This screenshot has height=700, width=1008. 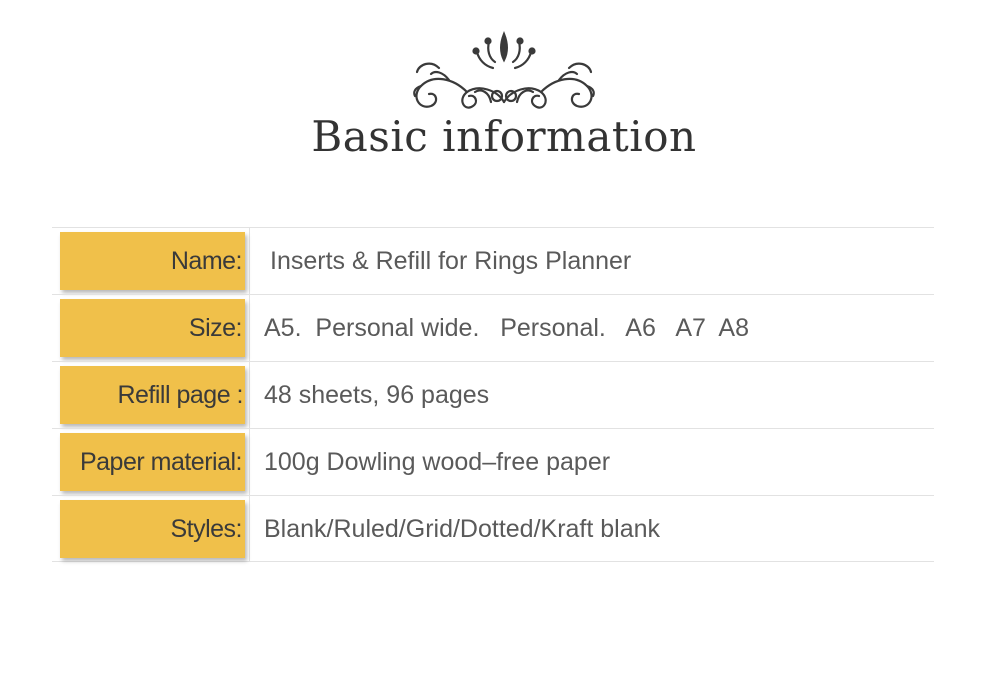 What do you see at coordinates (462, 528) in the screenshot?
I see `row-value-styles: Blank/Ruled/Grid/Dotted/Kraft blank` at bounding box center [462, 528].